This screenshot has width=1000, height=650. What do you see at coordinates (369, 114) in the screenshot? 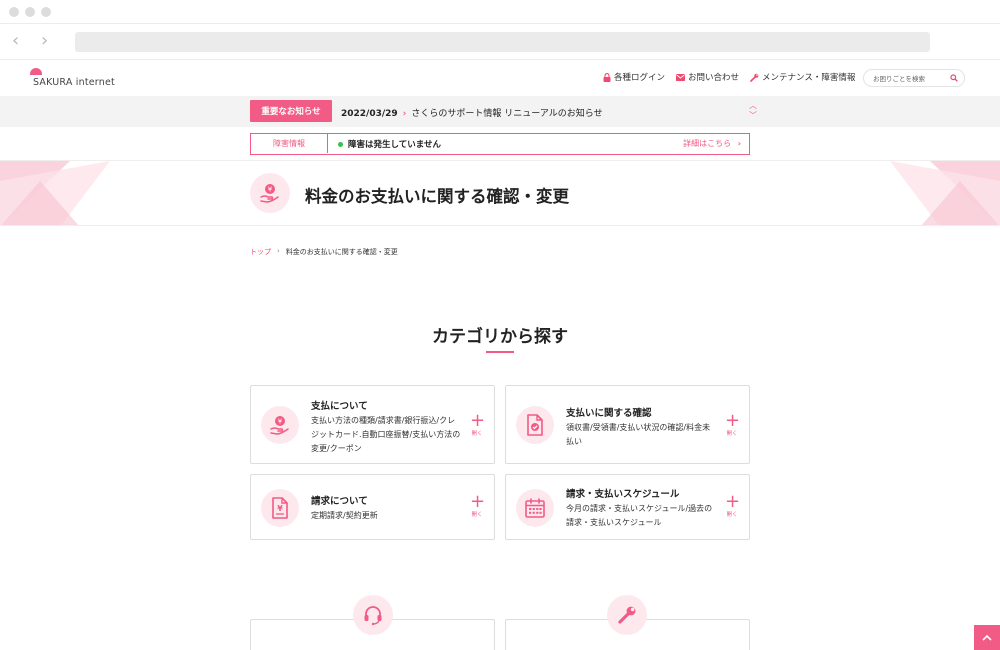
I see `notice-date: 2022/03/29` at bounding box center [369, 114].